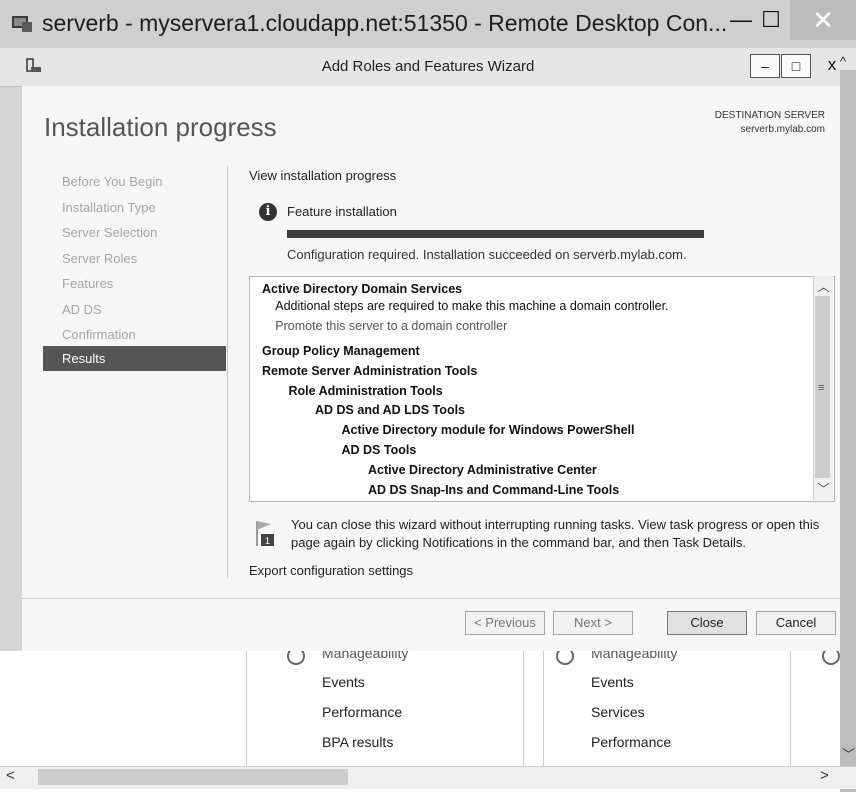  I want to click on nav-server-roles: Server Roles, so click(99, 258).